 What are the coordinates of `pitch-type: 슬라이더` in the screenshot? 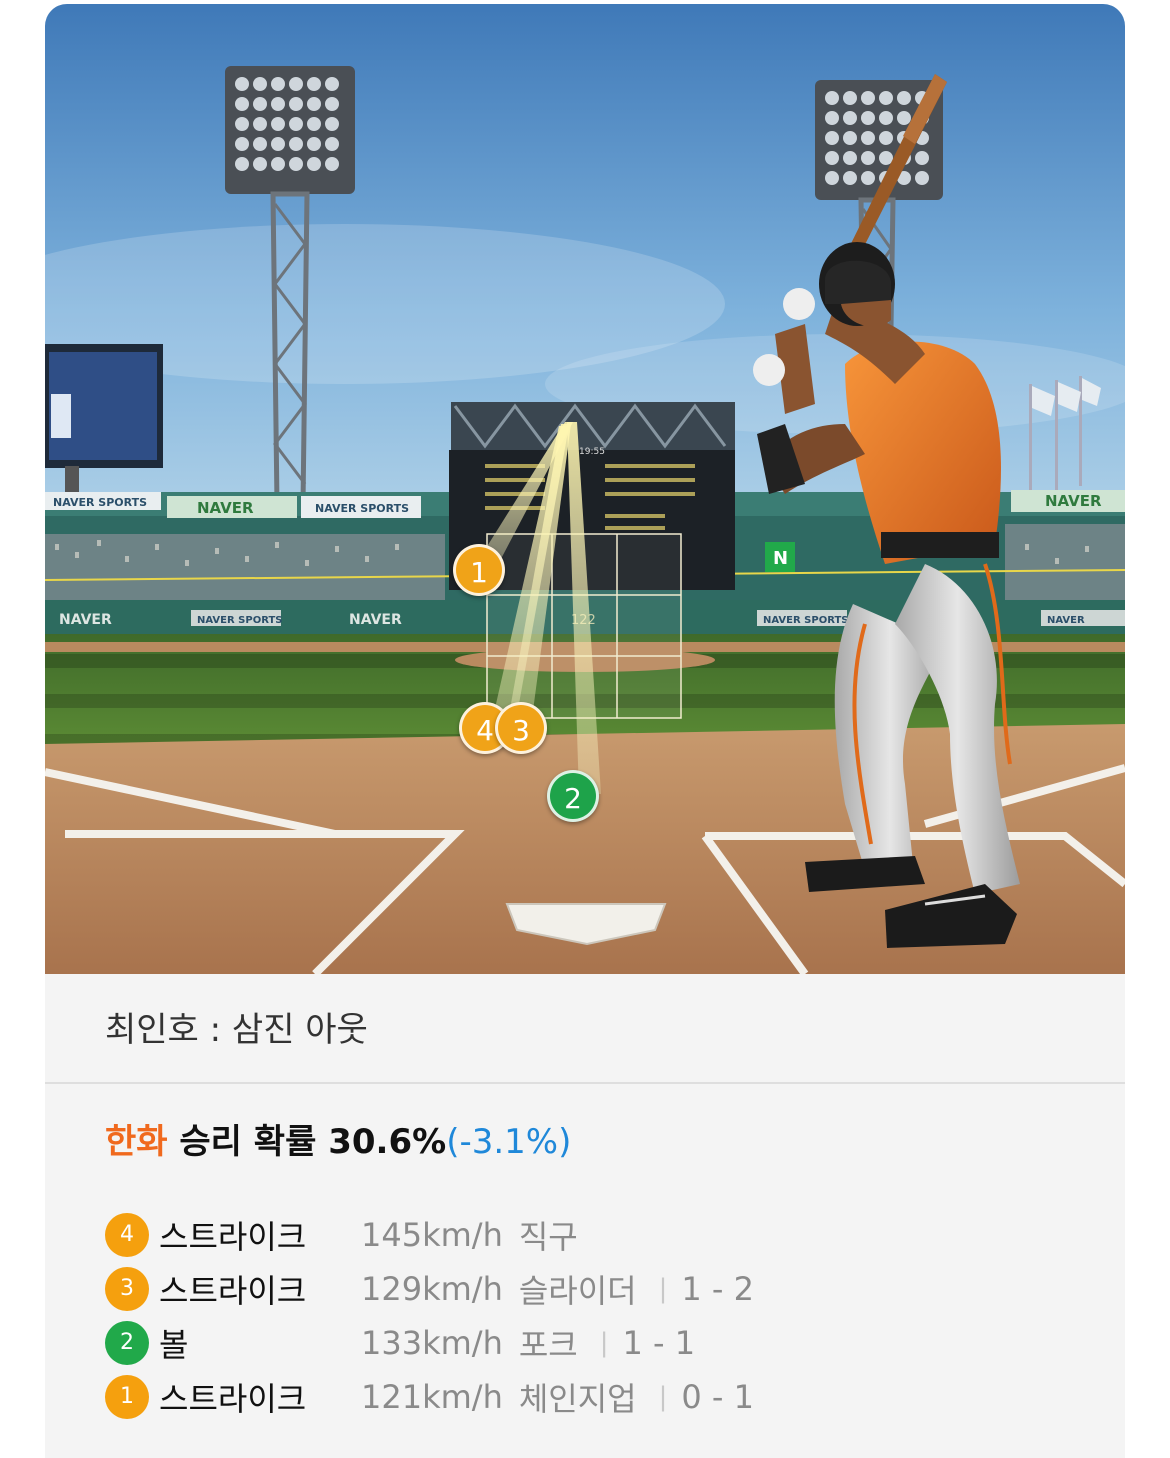 It's located at (577, 1291).